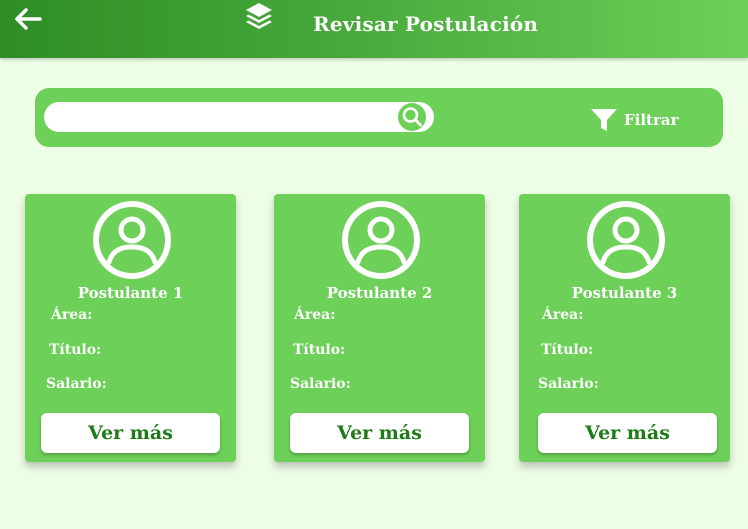 The width and height of the screenshot is (748, 529). I want to click on search-filter-bar: Filtrar, so click(379, 117).